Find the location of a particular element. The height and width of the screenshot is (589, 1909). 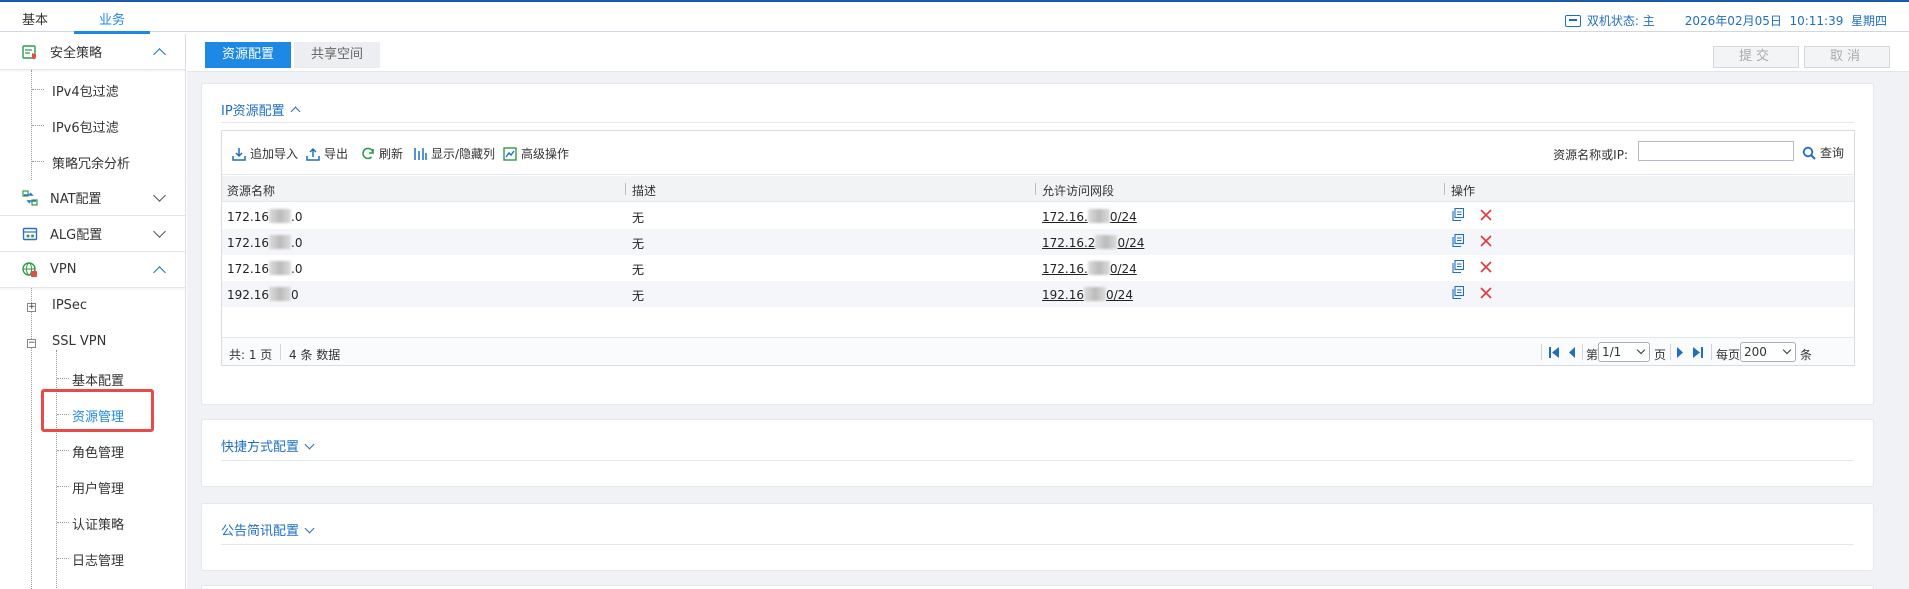

ip-resource-panel-header: IP资源配置 is located at coordinates (261, 109).